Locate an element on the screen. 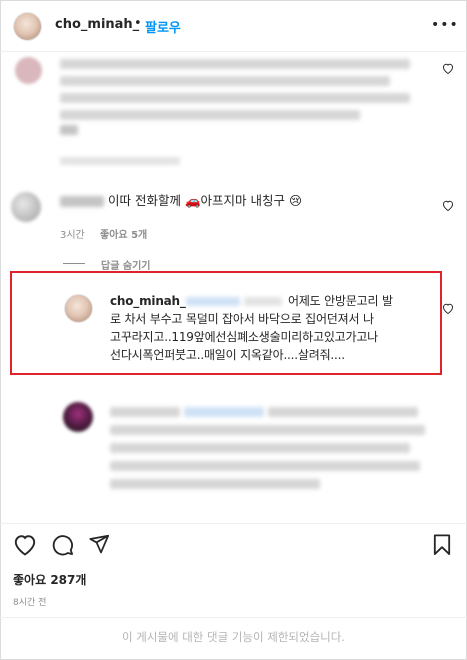  comment-time: 3시간 is located at coordinates (72, 235).